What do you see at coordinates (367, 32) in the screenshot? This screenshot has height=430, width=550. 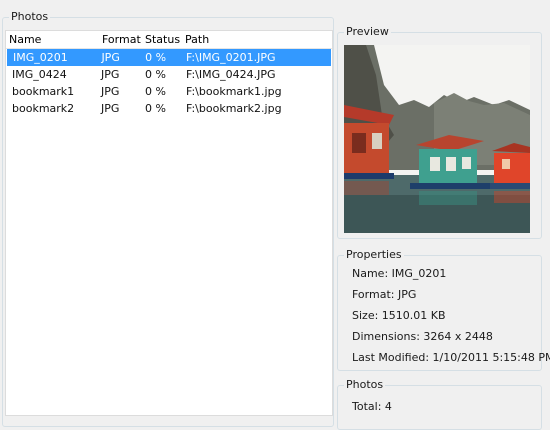 I see `preview-group-title: Preview` at bounding box center [367, 32].